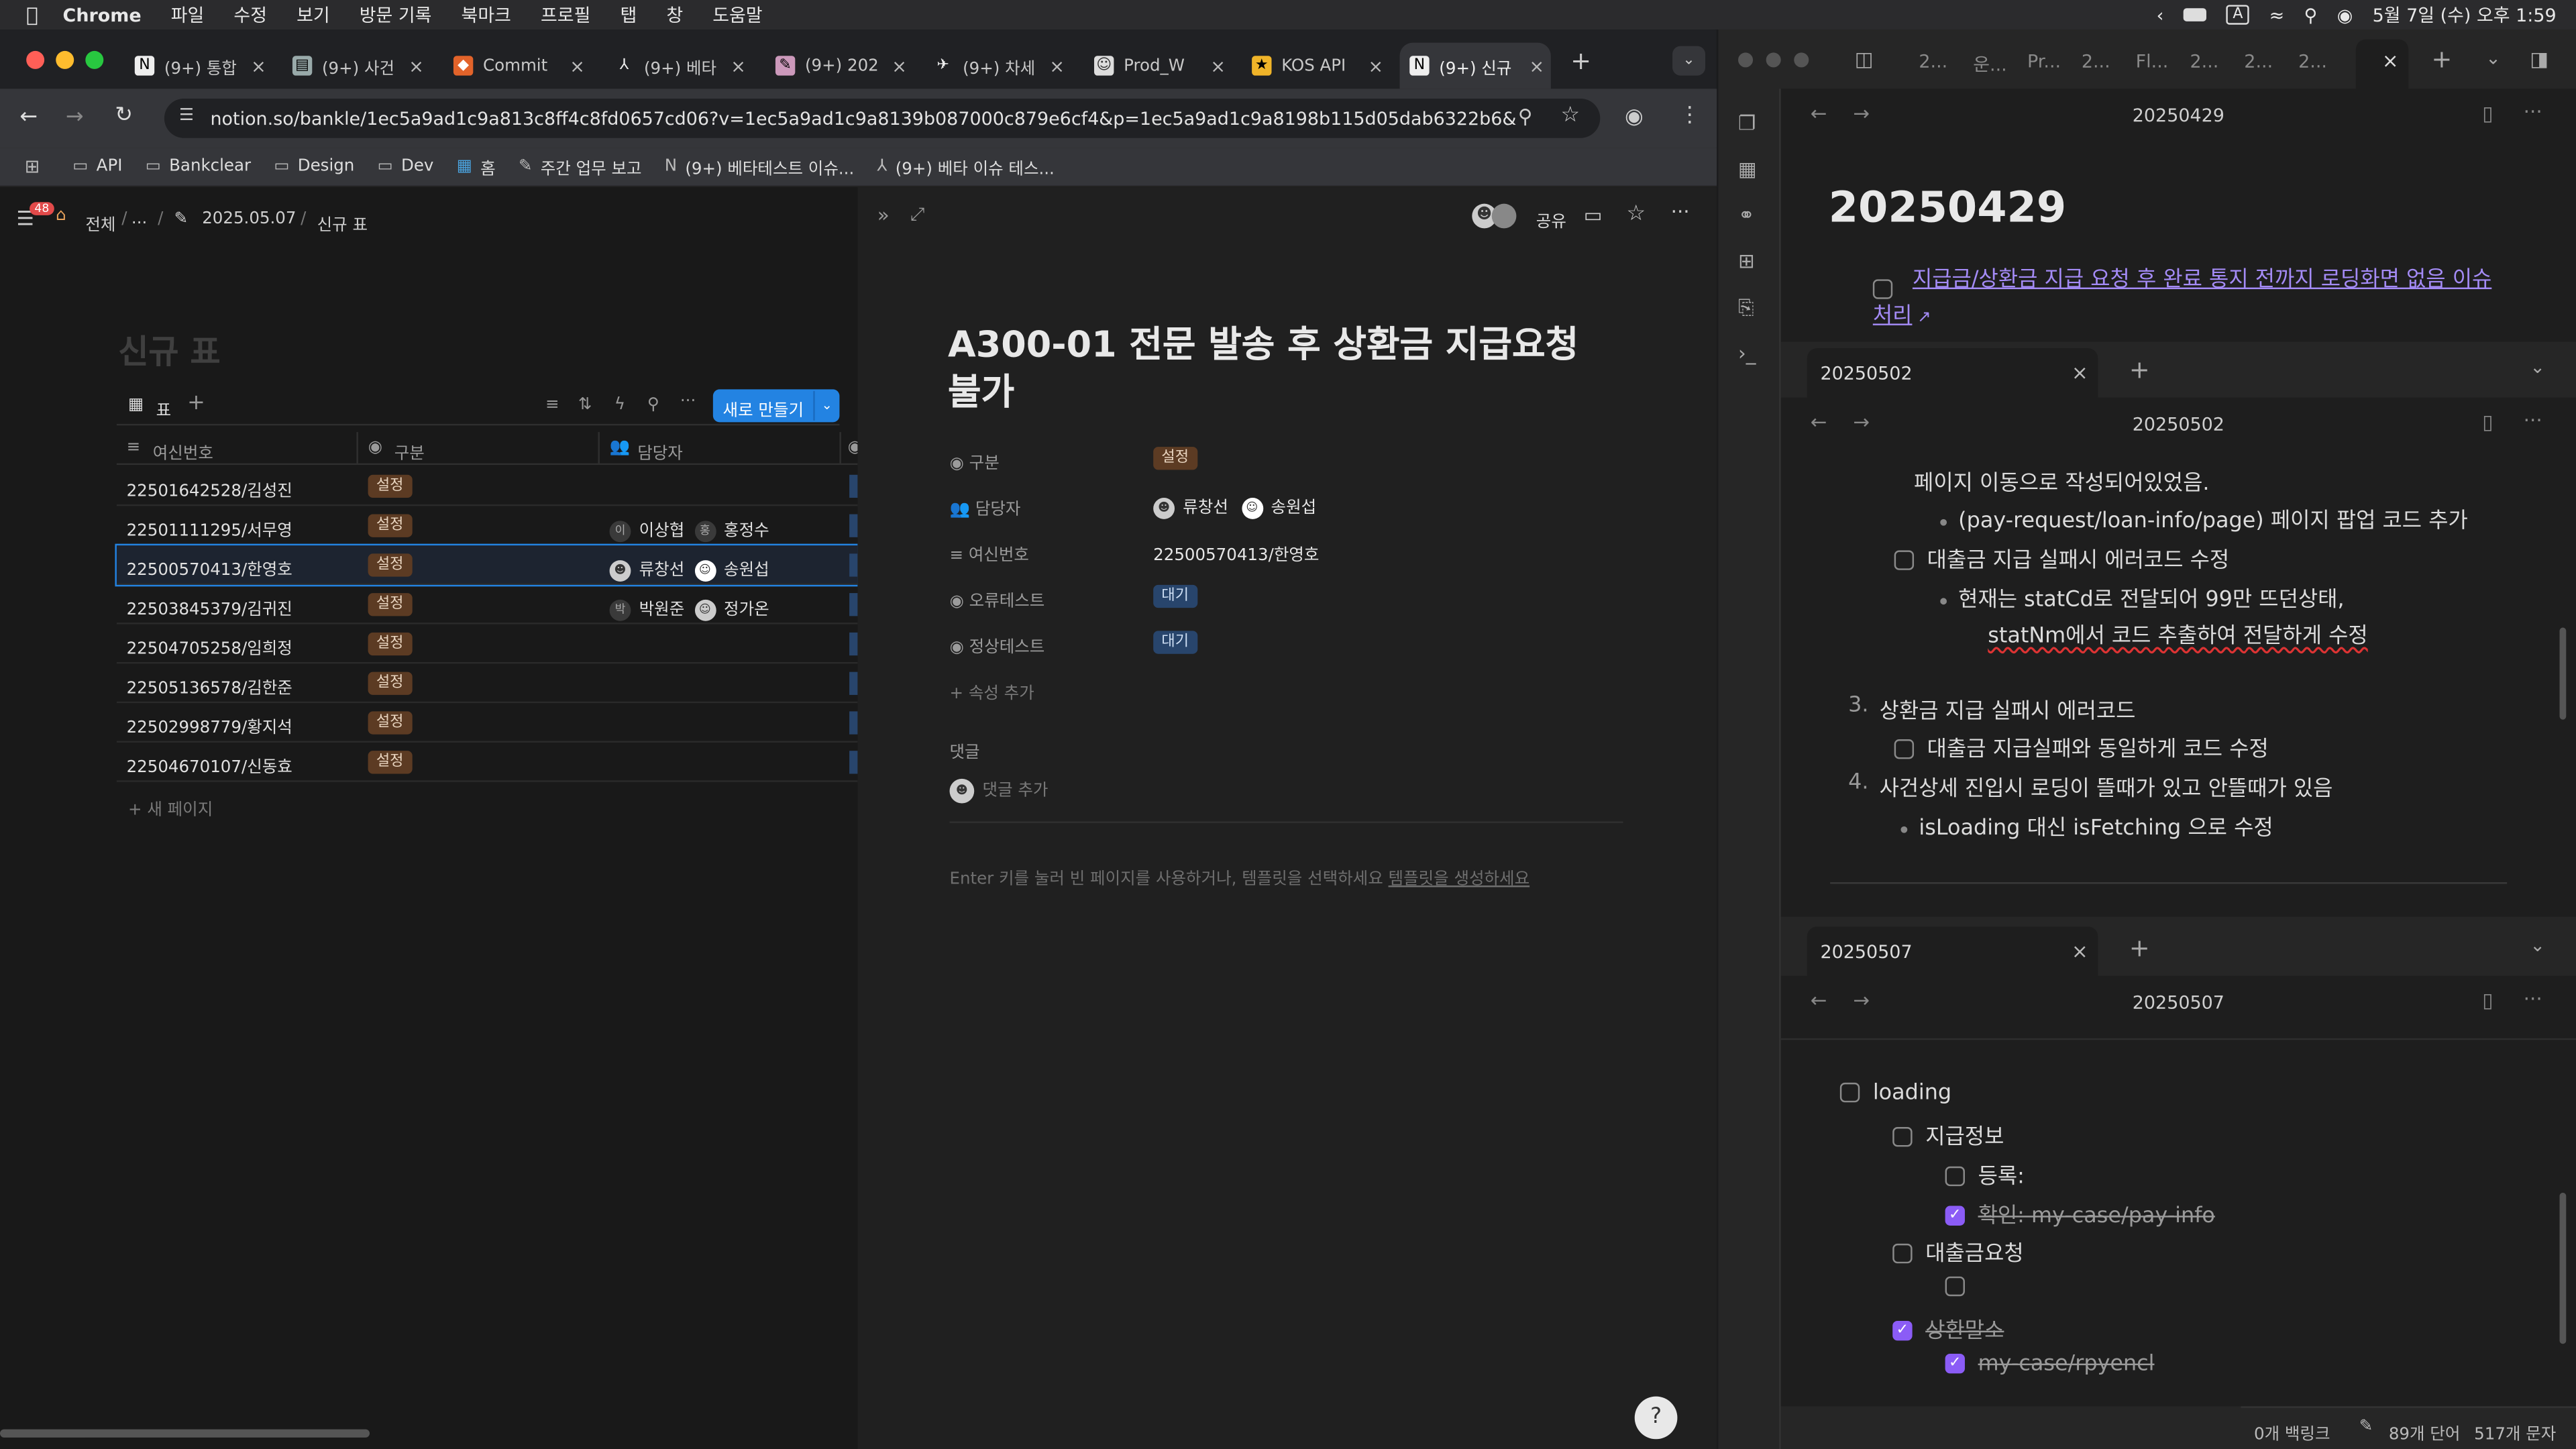 This screenshot has height=1449, width=2576. I want to click on site-settings-icon: ☰, so click(186, 116).